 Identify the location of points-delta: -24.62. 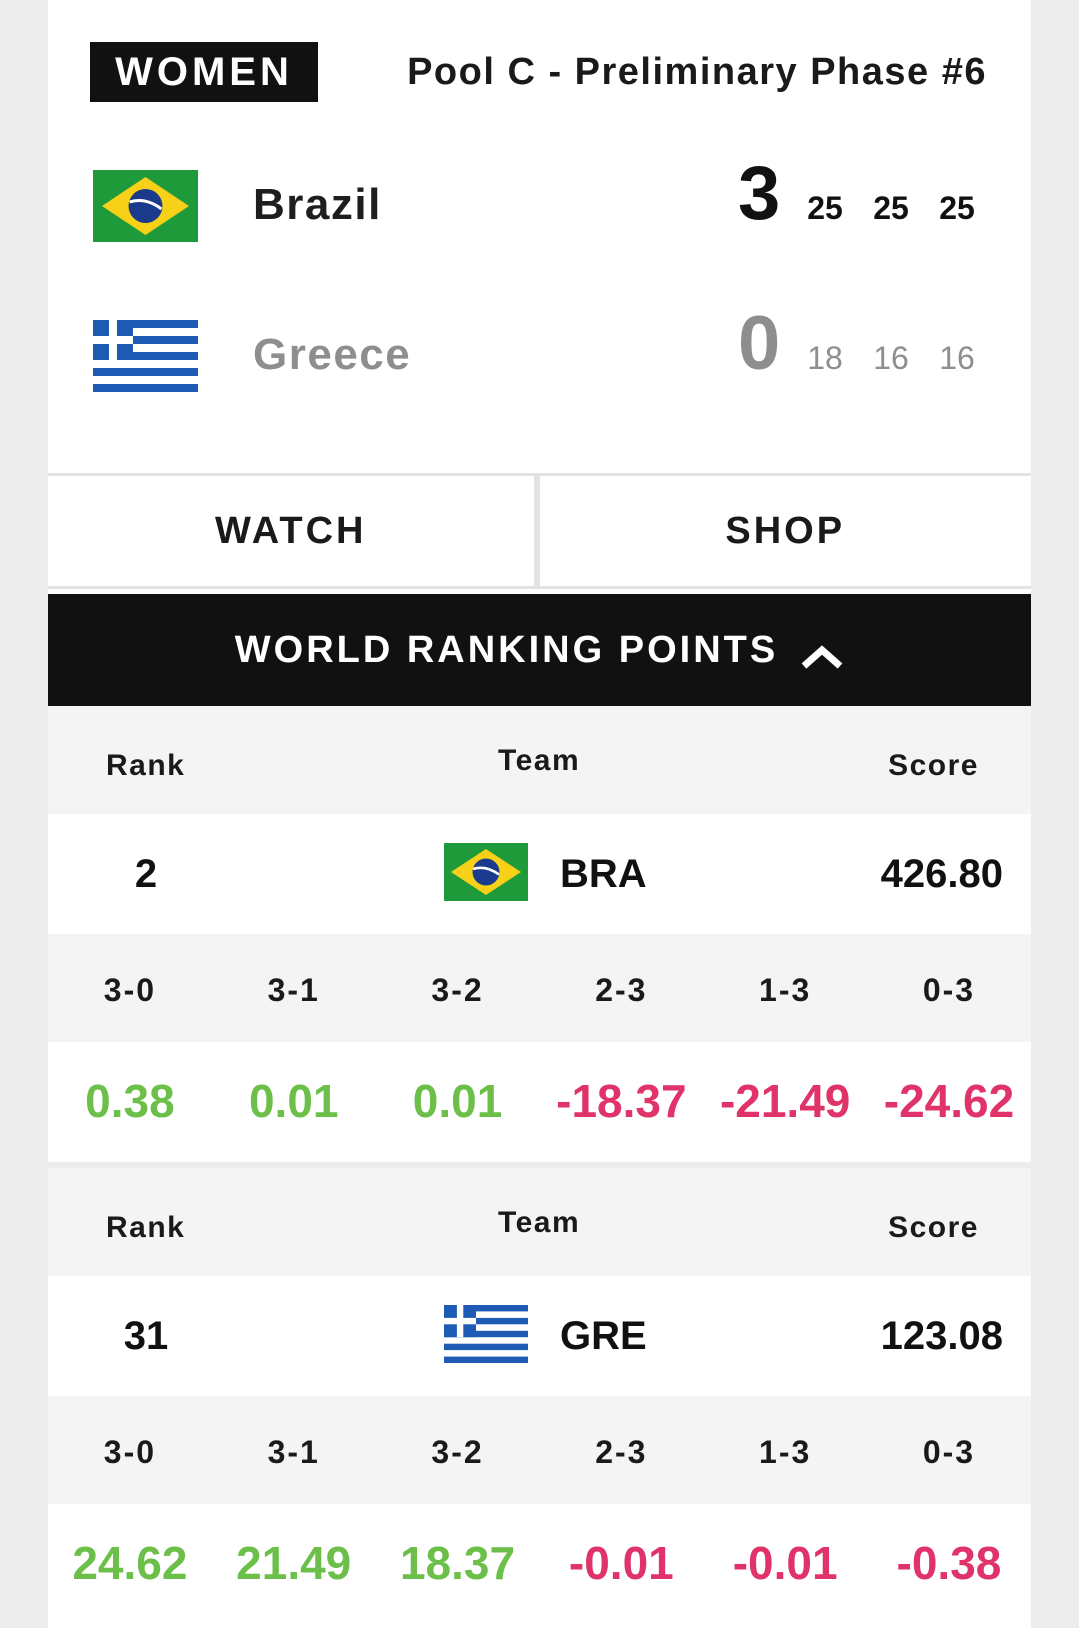
(949, 1101).